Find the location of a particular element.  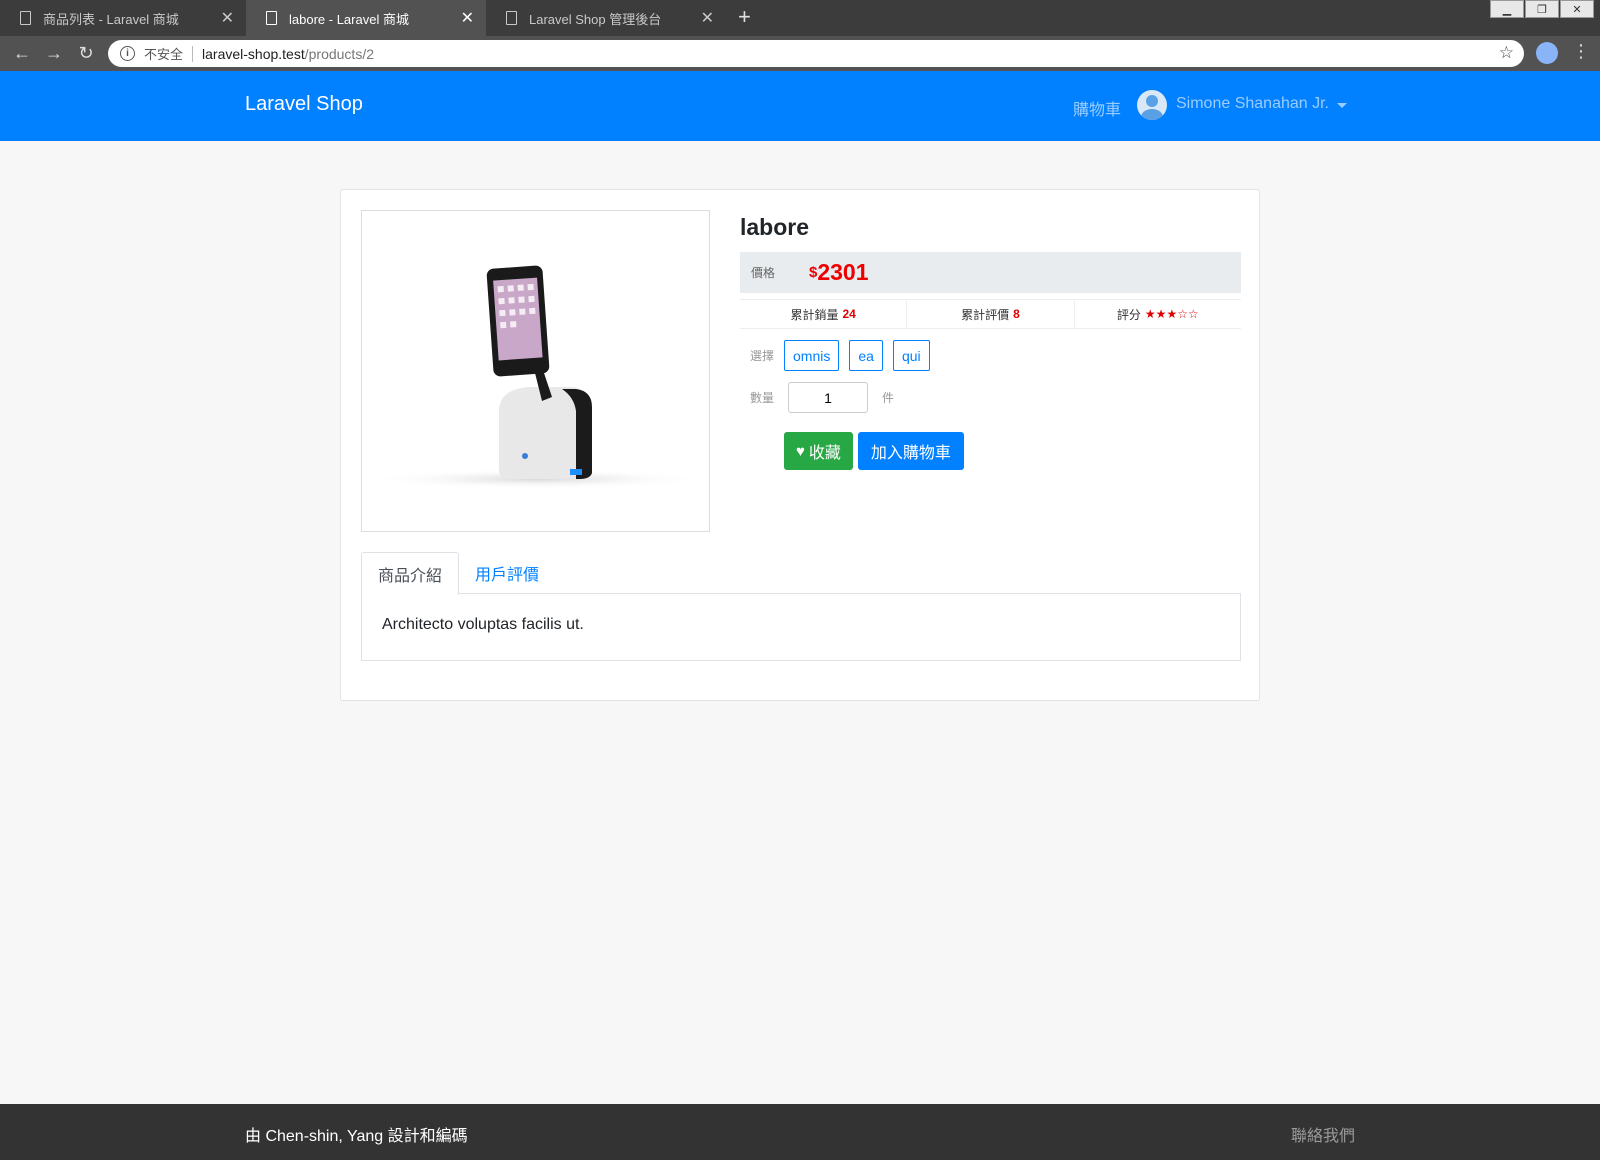

window-controls: ▁ ❐ ✕ is located at coordinates (1541, 9).